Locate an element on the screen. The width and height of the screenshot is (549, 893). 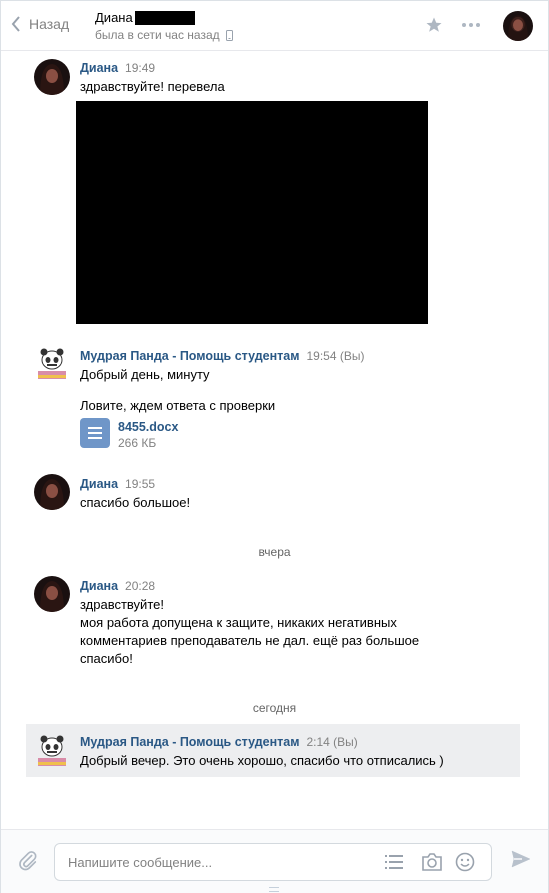
back-label: Назад is located at coordinates (49, 24).